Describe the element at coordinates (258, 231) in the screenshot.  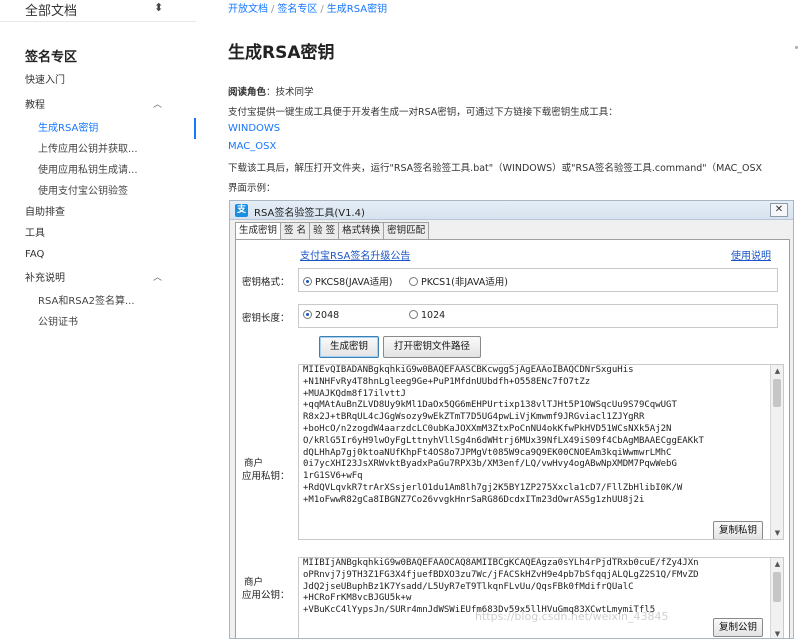
I see `tab-generate-key: 生成密钥` at that location.